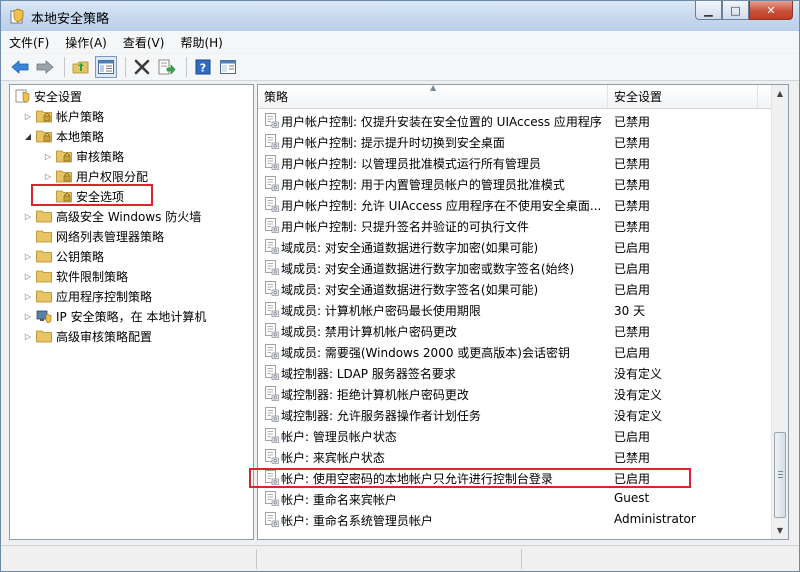 The height and width of the screenshot is (572, 800). Describe the element at coordinates (87, 336) in the screenshot. I see `tree-item: ▷ 高级审核策略配置` at that location.